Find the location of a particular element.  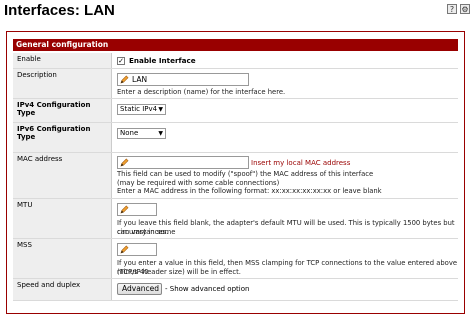

page-title: Interfaces: LAN is located at coordinates (59, 10).